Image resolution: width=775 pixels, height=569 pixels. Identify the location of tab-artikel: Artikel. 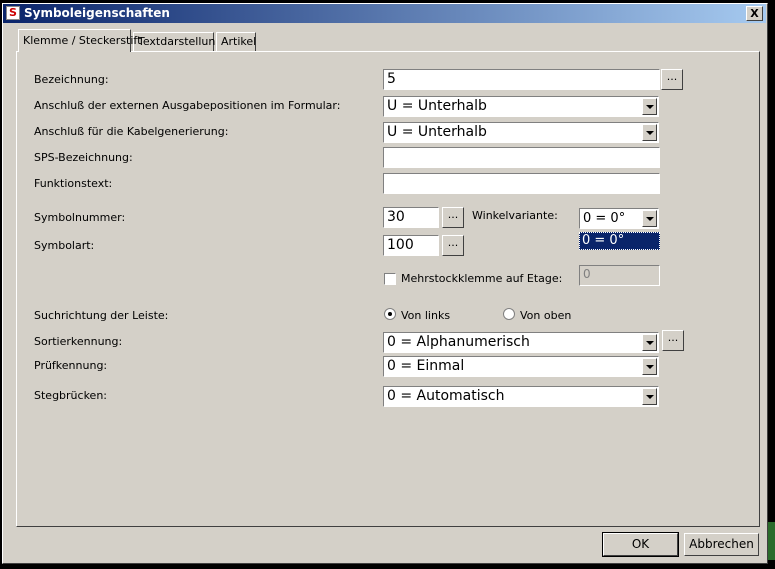
(236, 41).